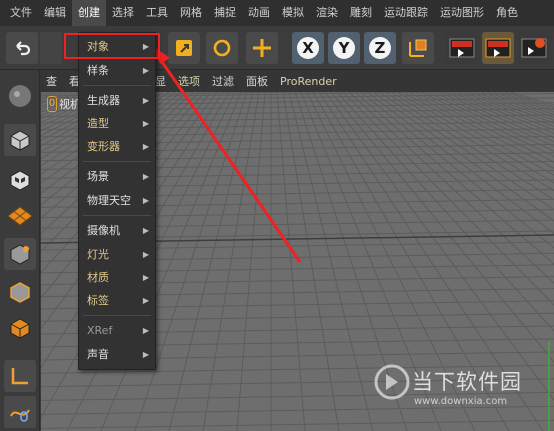 This screenshot has width=554, height=431. I want to click on polygons-mode-icon, so click(20, 328).